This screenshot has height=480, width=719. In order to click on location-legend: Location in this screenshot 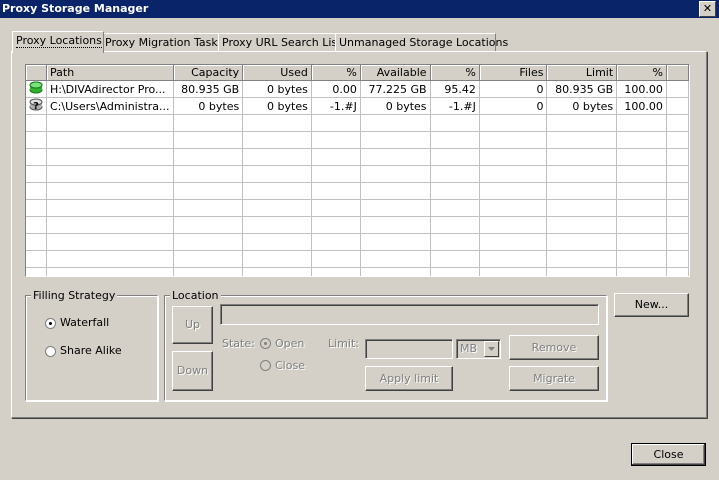, I will do `click(195, 295)`.